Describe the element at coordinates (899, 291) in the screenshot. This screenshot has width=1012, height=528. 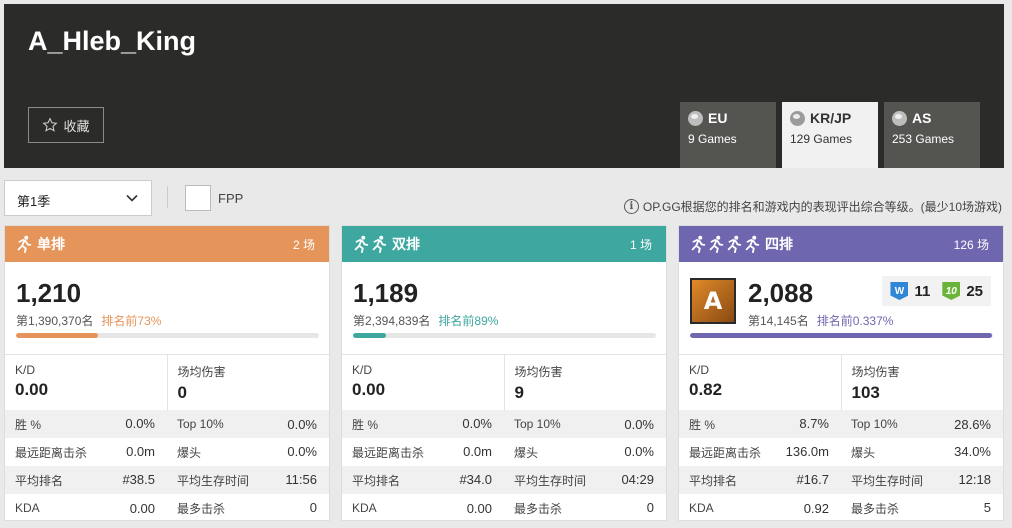
I see `win-badge-icon: W` at that location.